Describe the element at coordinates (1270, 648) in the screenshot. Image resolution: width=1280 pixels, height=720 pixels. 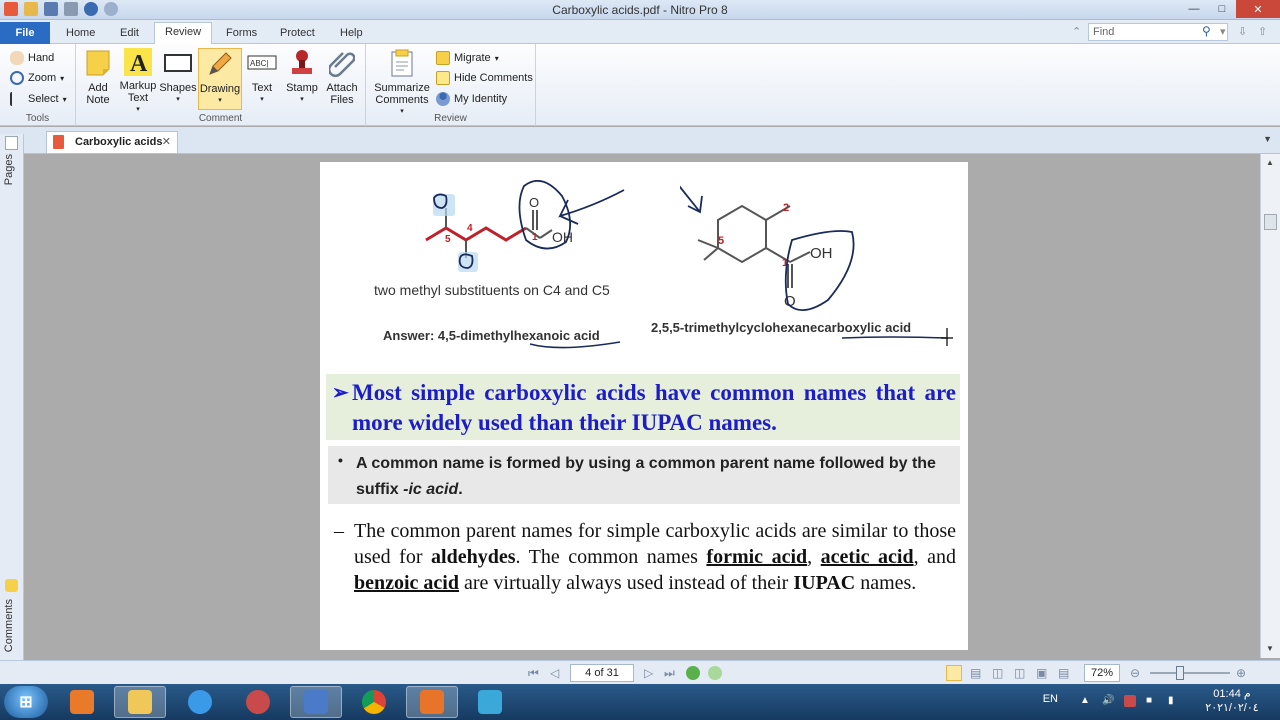
I see `scroll-down-icon: ▼` at that location.